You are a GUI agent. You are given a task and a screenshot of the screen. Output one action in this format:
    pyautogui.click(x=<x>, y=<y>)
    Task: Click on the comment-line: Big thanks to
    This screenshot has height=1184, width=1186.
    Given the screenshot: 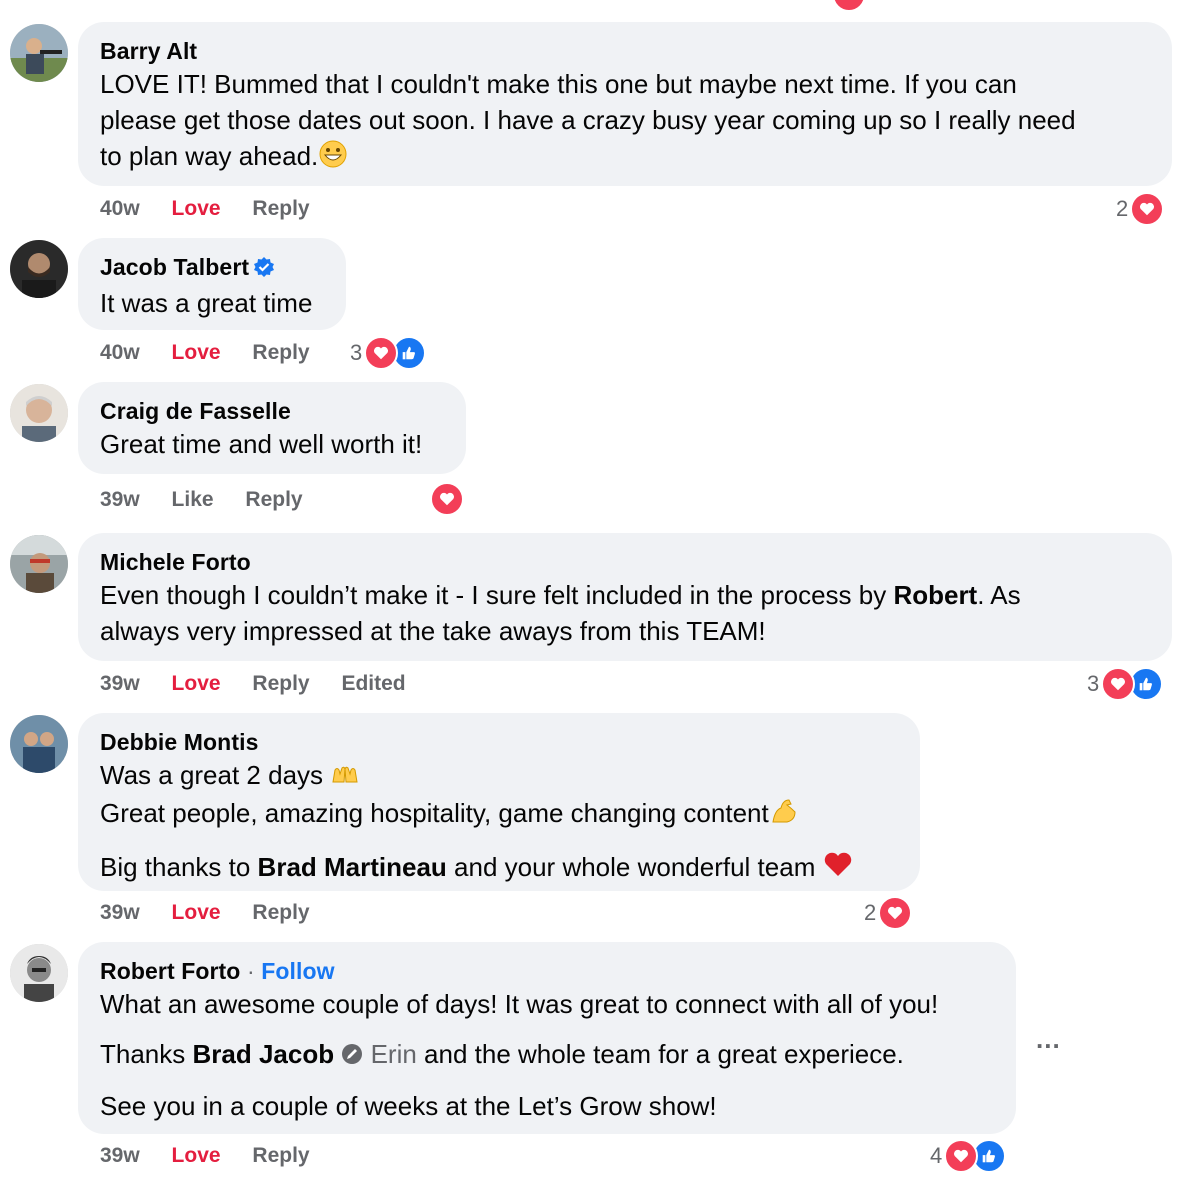 What is the action you would take?
    pyautogui.click(x=179, y=866)
    